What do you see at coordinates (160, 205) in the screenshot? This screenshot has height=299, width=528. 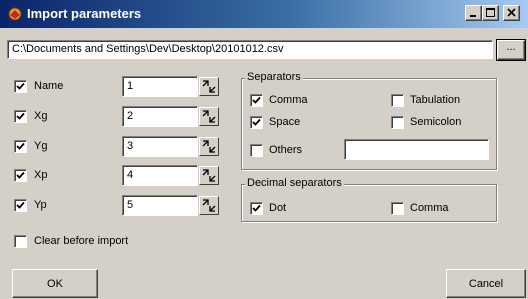 I see `yp-column-input: 5` at bounding box center [160, 205].